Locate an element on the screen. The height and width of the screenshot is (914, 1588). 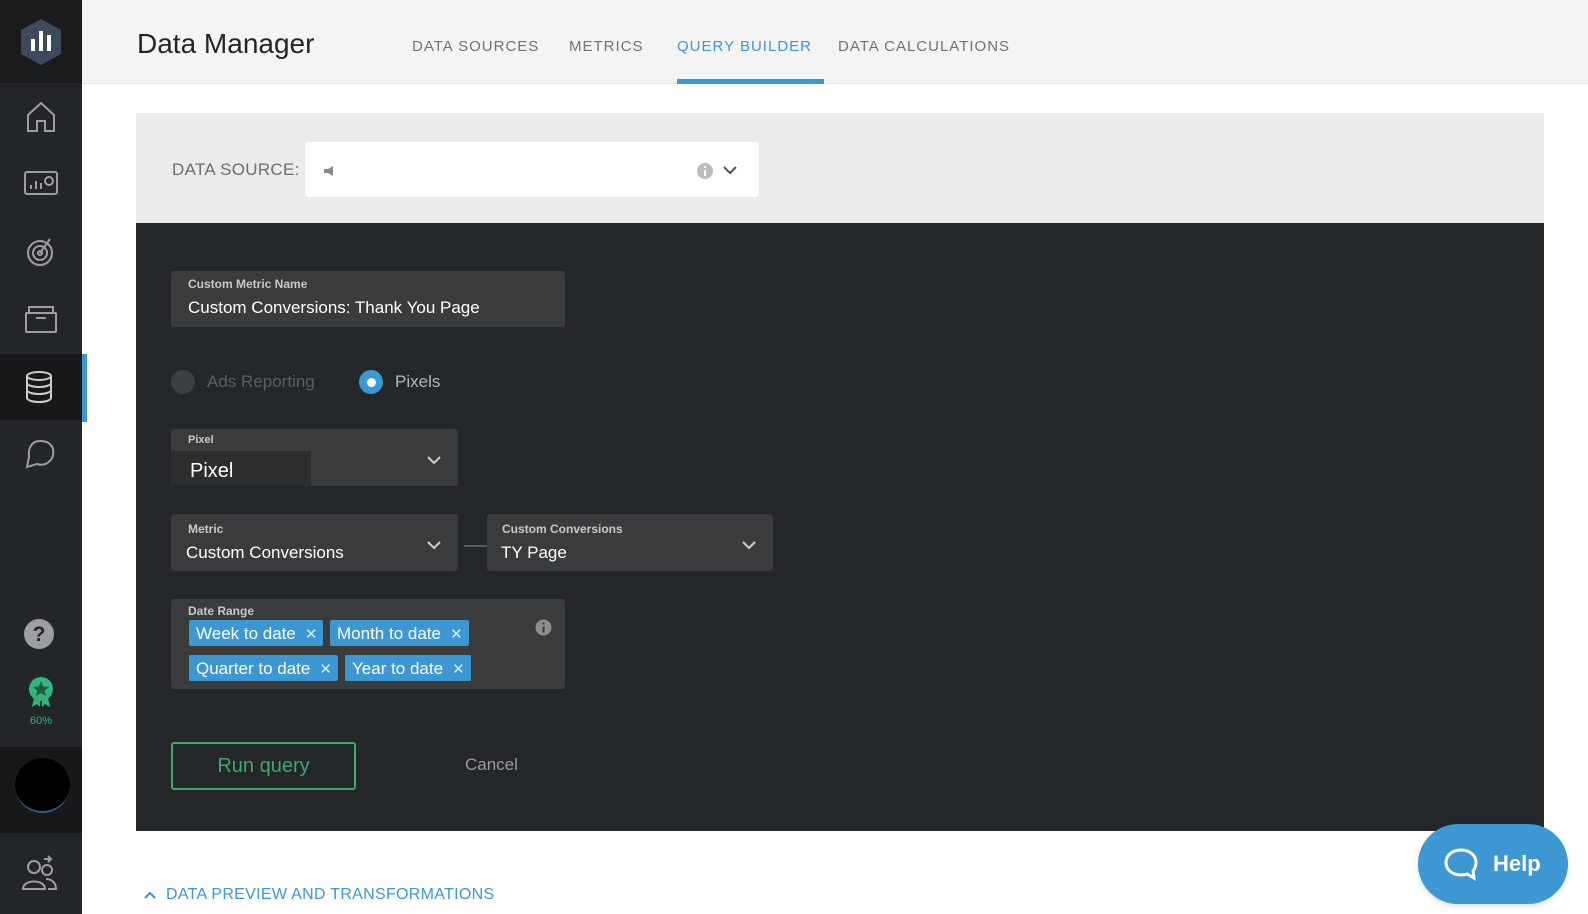
database-icon is located at coordinates (39, 387).